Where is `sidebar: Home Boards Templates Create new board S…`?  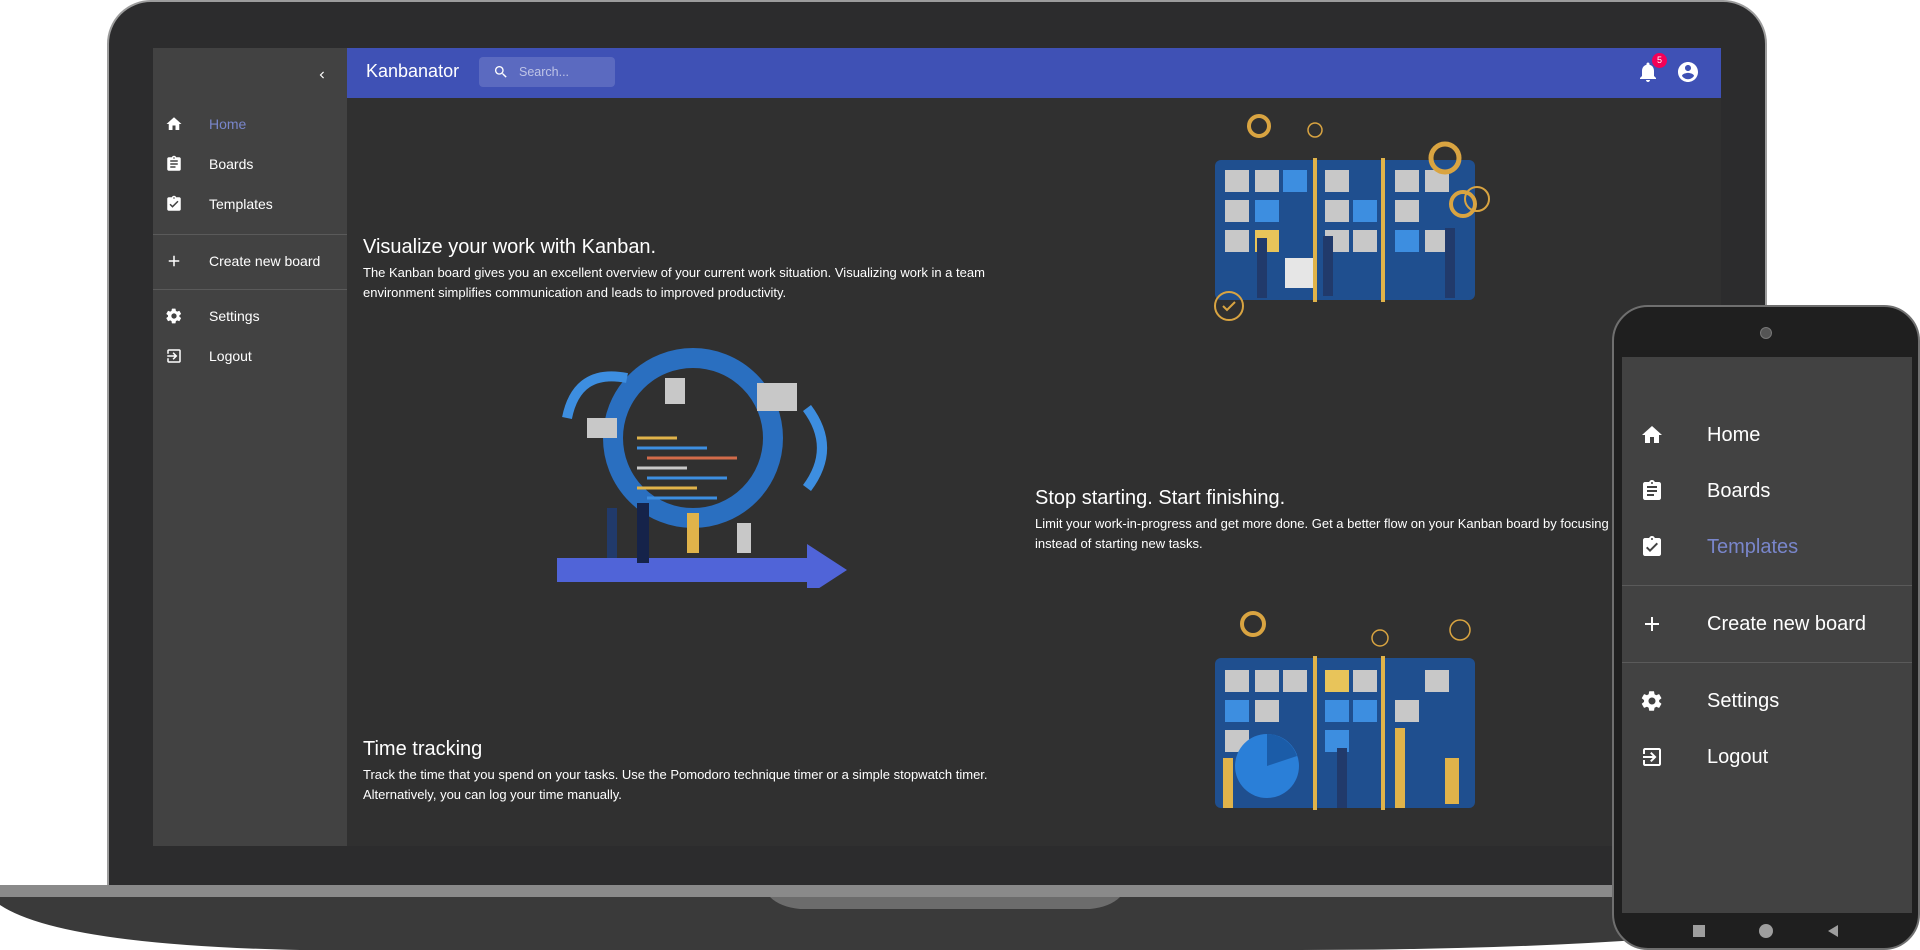 sidebar: Home Boards Templates Create new board S… is located at coordinates (250, 447).